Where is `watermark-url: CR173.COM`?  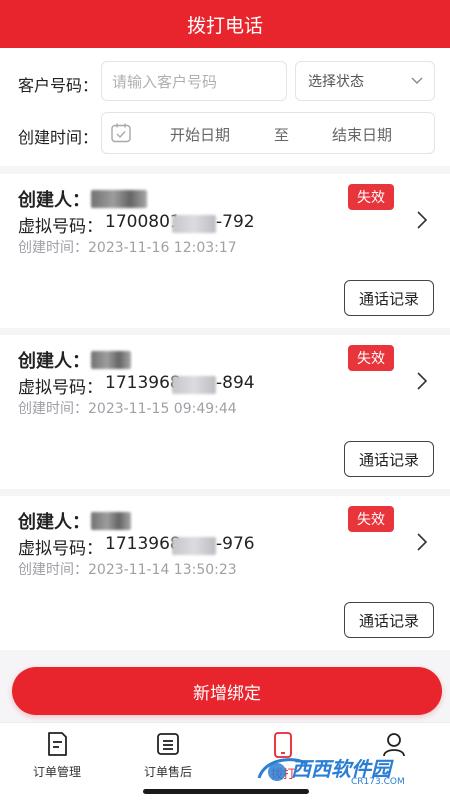 watermark-url: CR173.COM is located at coordinates (378, 781).